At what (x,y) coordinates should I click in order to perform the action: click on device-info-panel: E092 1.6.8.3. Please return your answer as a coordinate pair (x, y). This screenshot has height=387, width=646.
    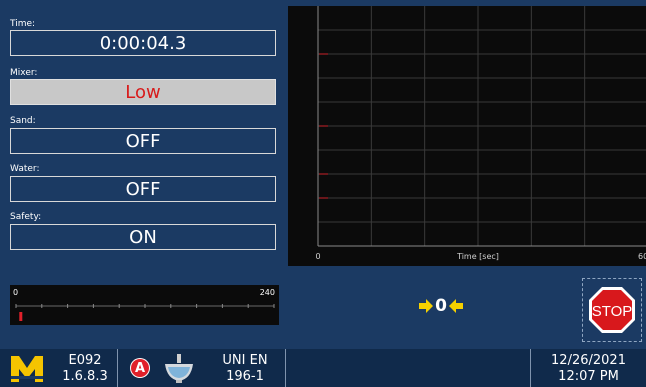
    Looking at the image, I should click on (59, 368).